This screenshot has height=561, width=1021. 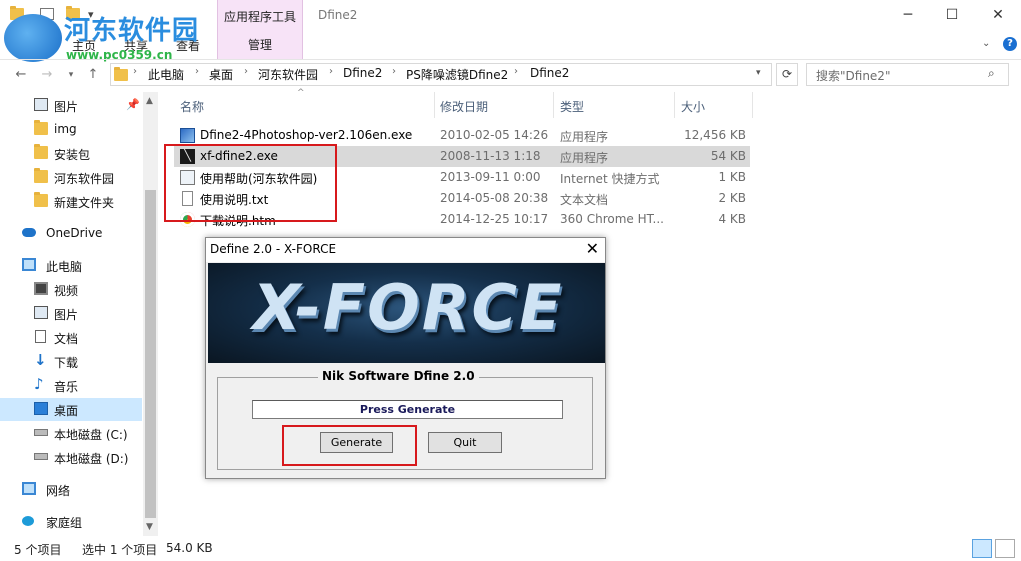 What do you see at coordinates (758, 73) in the screenshot?
I see `address-dropdown-icon: ▾` at bounding box center [758, 73].